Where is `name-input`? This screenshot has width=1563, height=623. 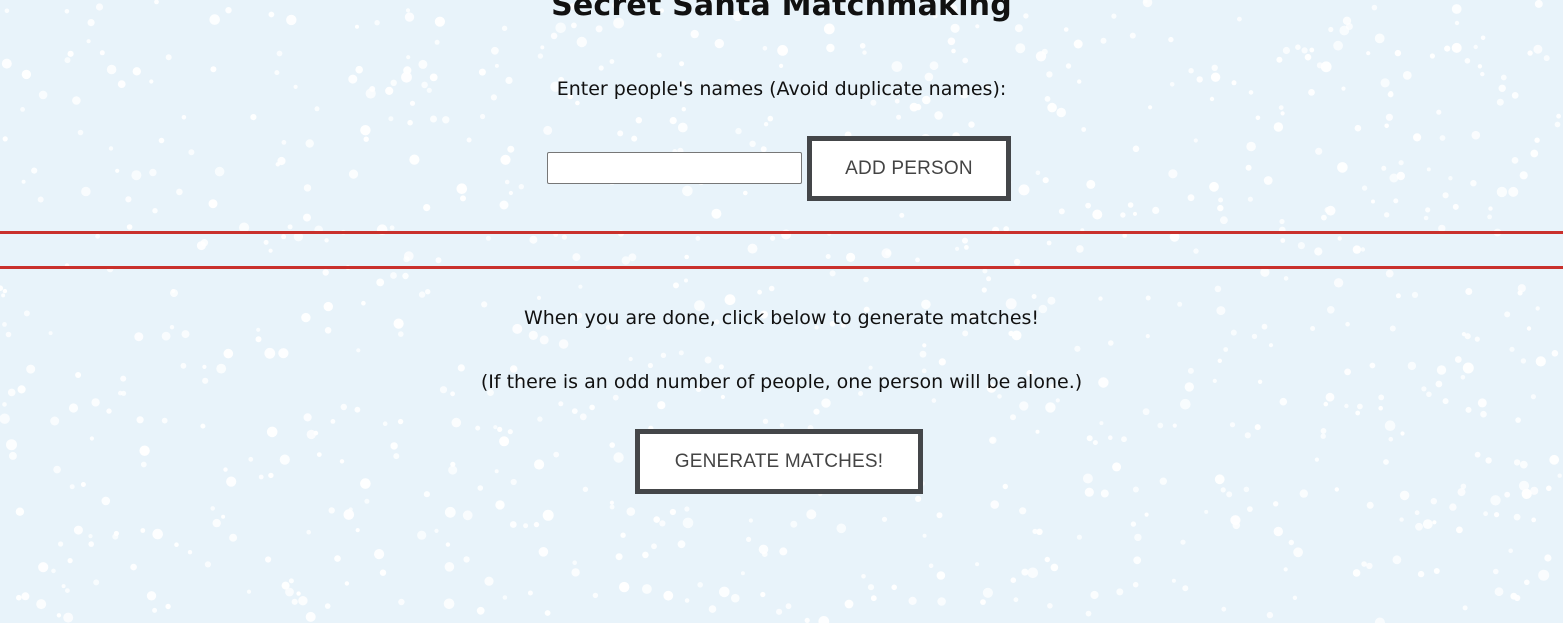
name-input is located at coordinates (674, 168).